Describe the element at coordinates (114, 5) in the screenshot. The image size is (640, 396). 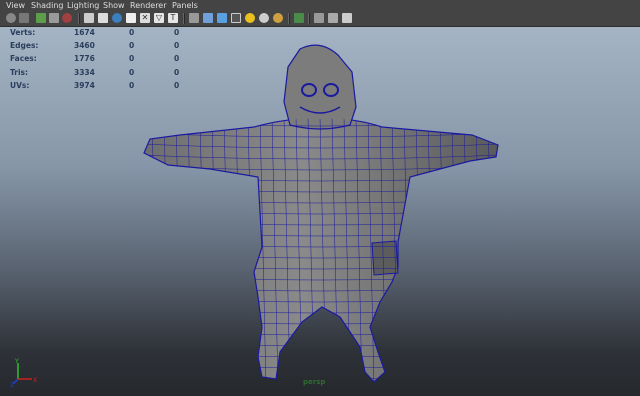
I see `menu-show: Show` at that location.